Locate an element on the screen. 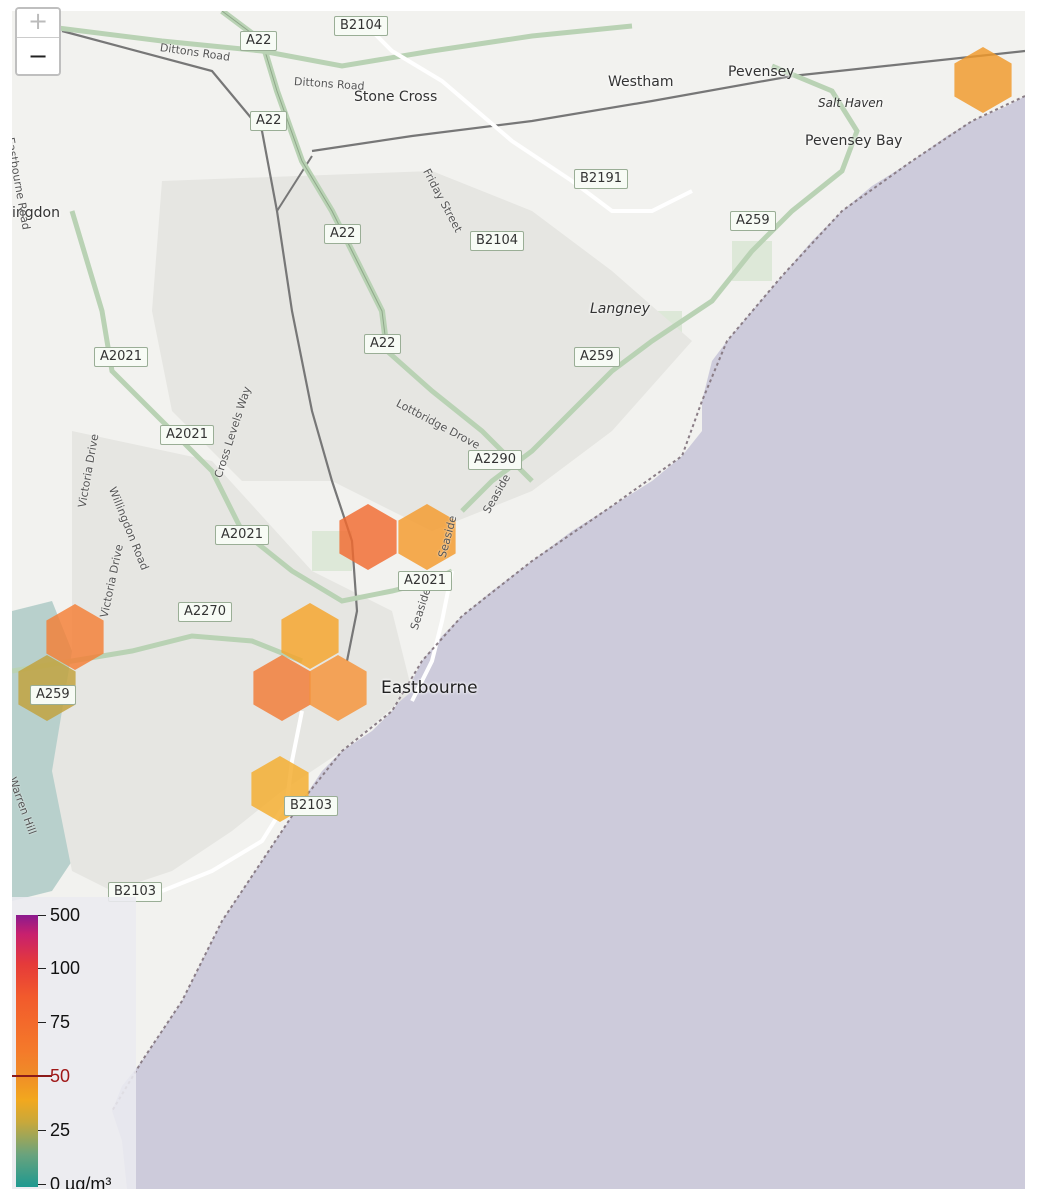 The width and height of the screenshot is (1037, 1200). place-langney: Langney is located at coordinates (620, 309).